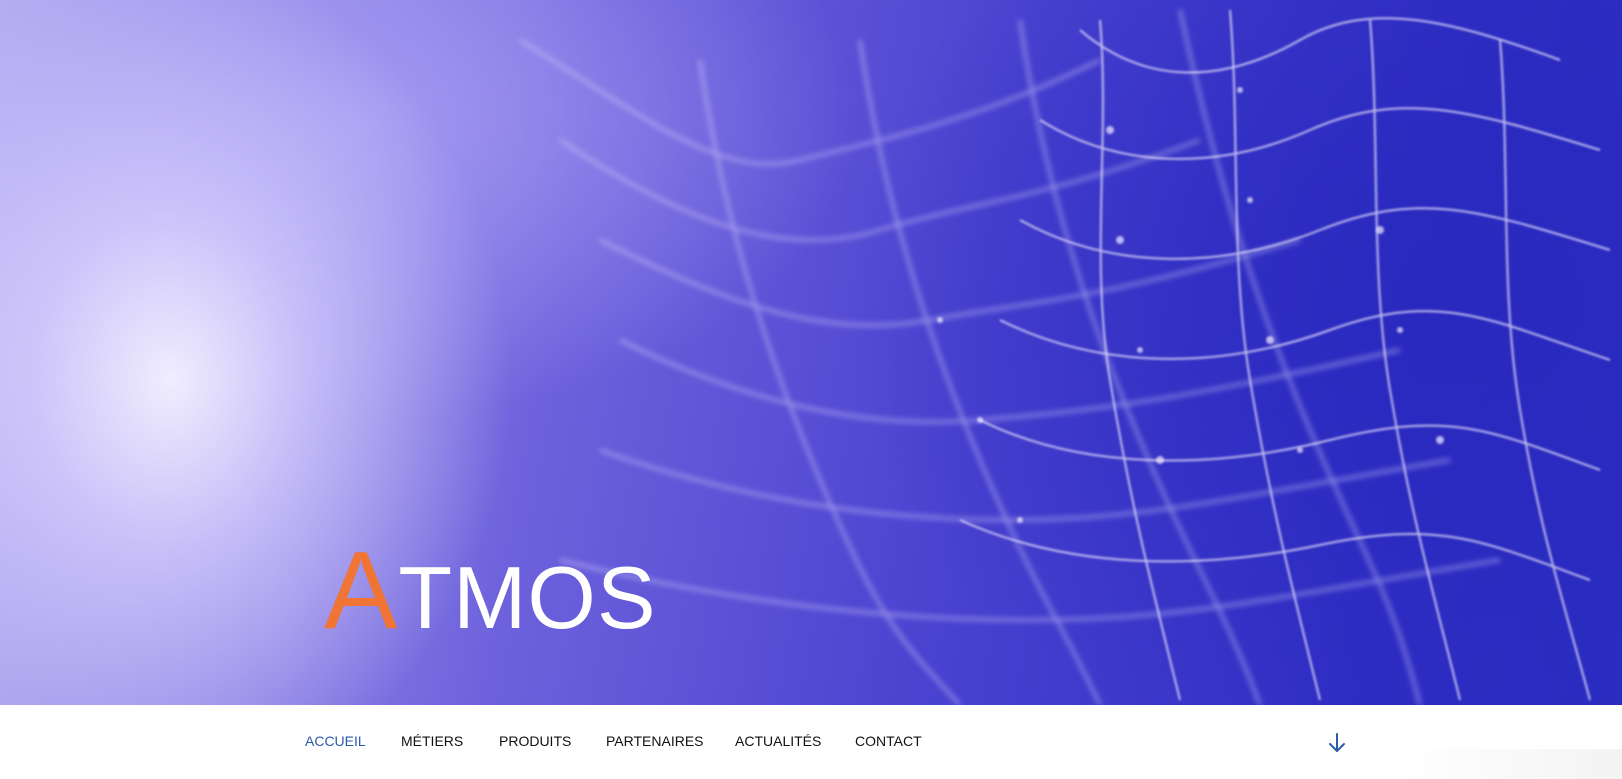 The image size is (1622, 779). What do you see at coordinates (432, 741) in the screenshot?
I see `nav-item-metiers: MÉTIERS` at bounding box center [432, 741].